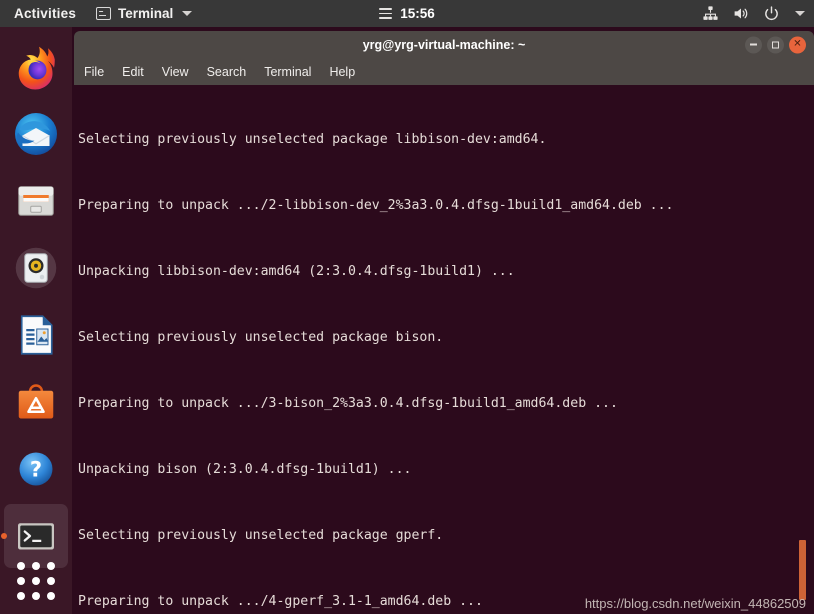 Image resolution: width=814 pixels, height=614 pixels. What do you see at coordinates (710, 13) in the screenshot?
I see `network-icon` at bounding box center [710, 13].